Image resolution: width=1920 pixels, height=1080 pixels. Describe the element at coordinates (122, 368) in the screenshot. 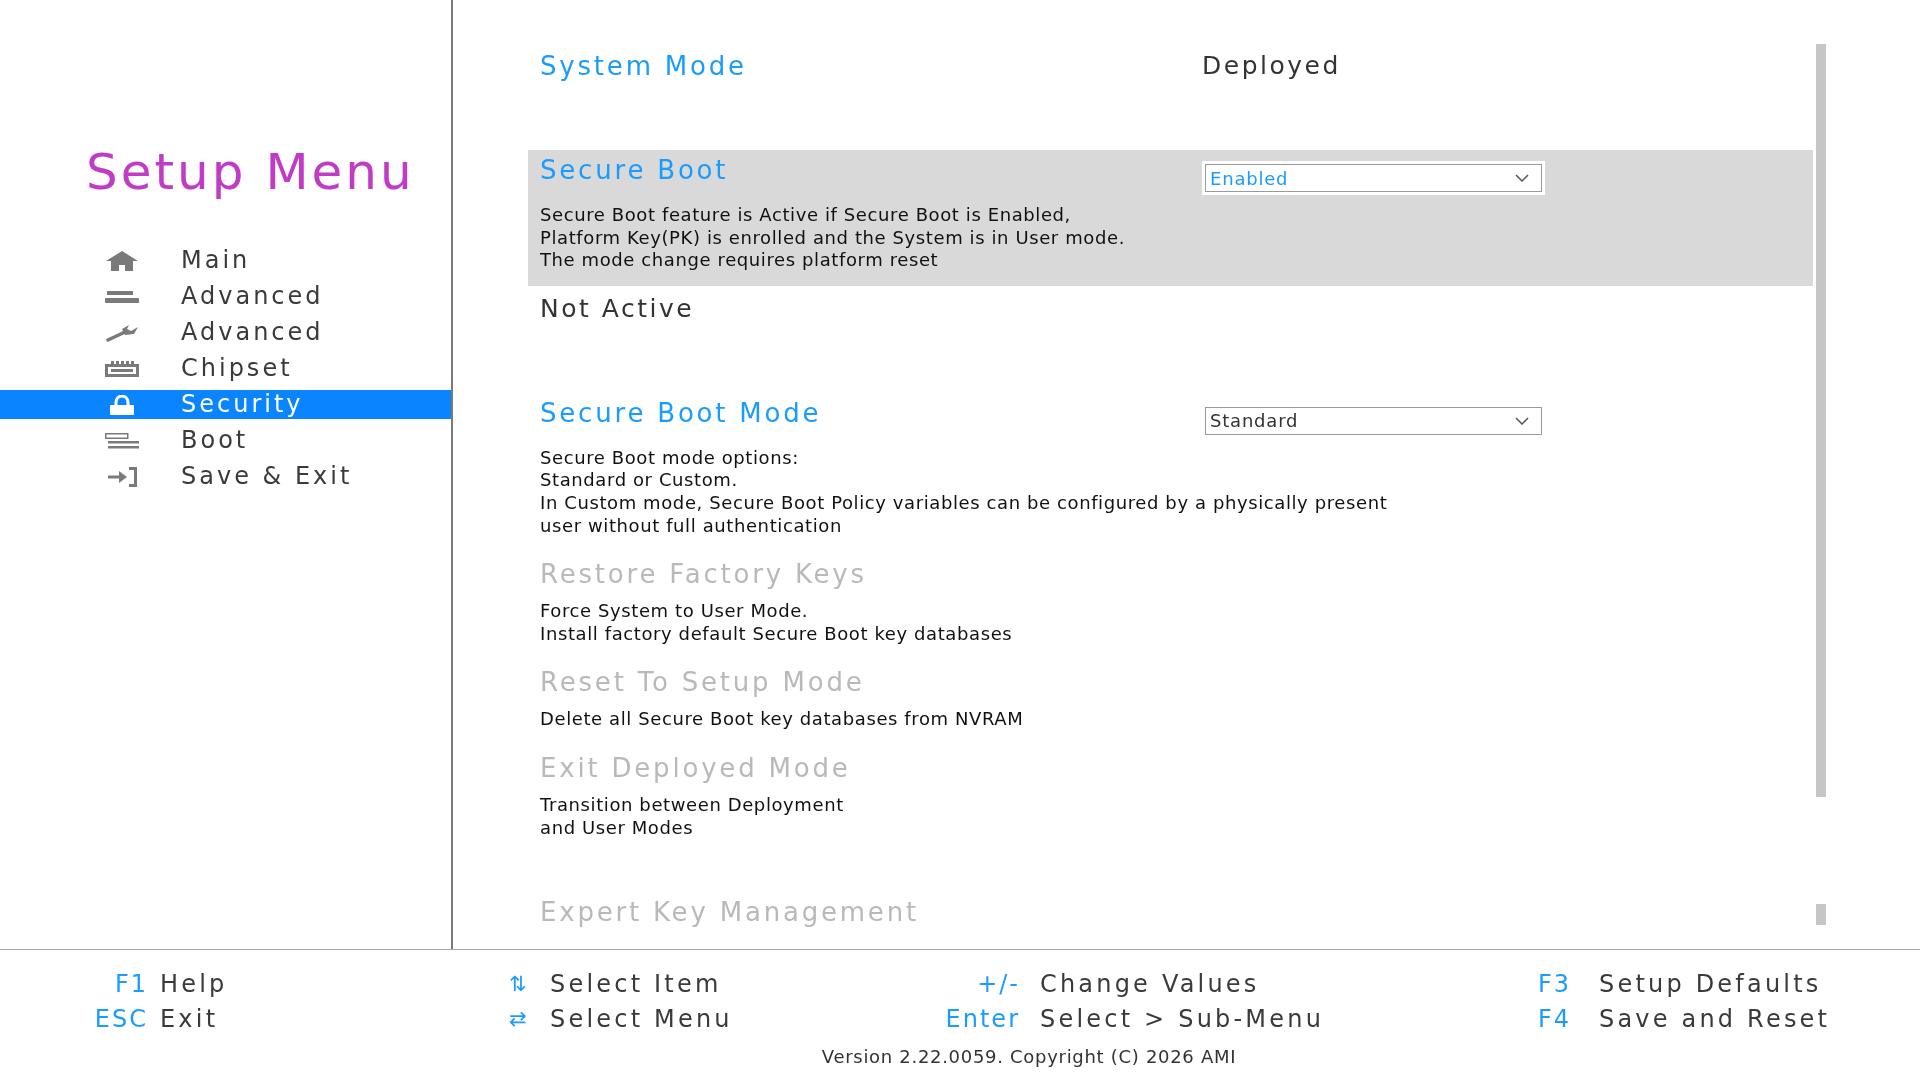

I see `chip-icon` at that location.